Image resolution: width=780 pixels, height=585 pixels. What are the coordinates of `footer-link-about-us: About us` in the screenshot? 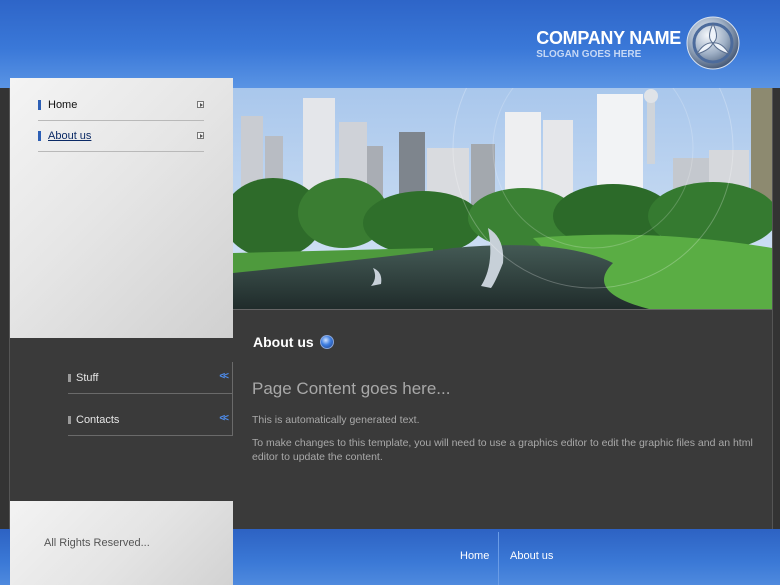 It's located at (531, 556).